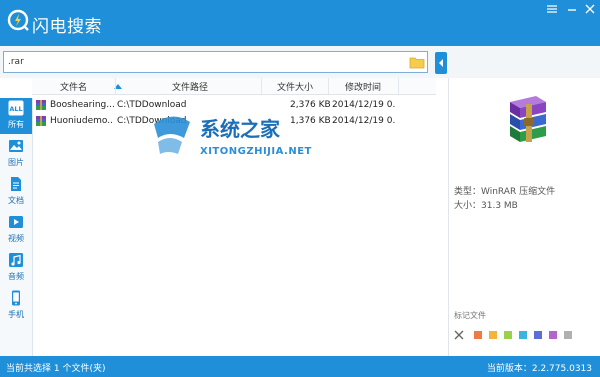 The width and height of the screenshot is (600, 377). Describe the element at coordinates (16, 298) in the screenshot. I see `phone-icon` at that location.